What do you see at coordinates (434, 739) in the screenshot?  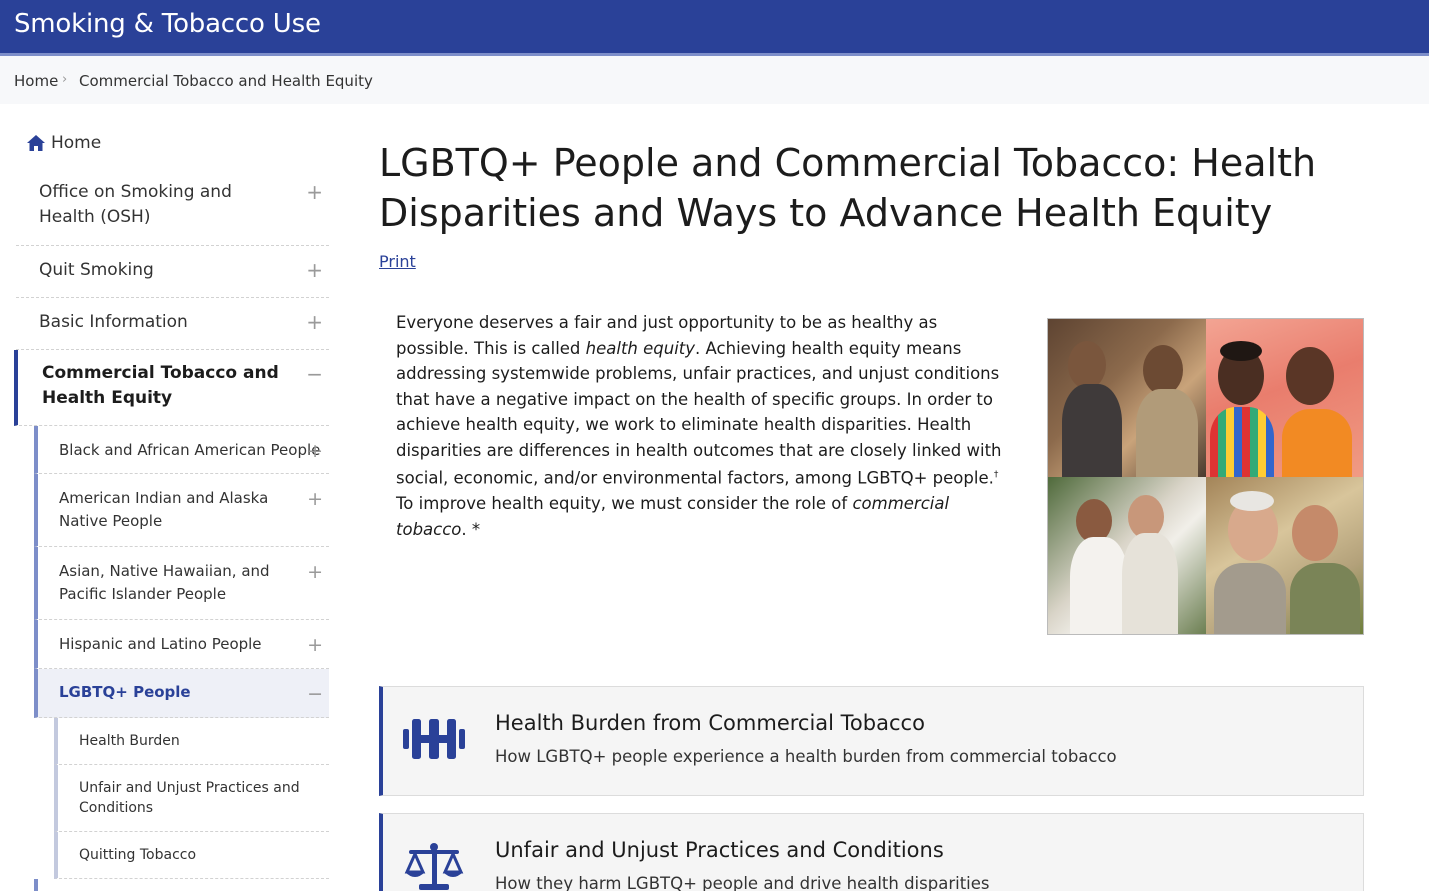 I see `dumbbell-icon` at bounding box center [434, 739].